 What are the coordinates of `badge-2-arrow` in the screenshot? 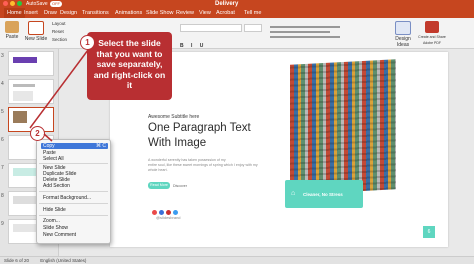 It's located at (48, 137).